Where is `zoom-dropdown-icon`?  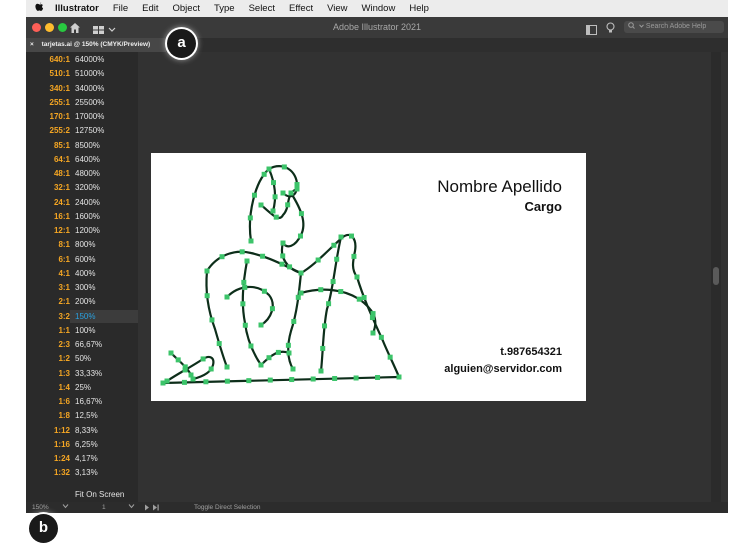 zoom-dropdown-icon is located at coordinates (65, 507).